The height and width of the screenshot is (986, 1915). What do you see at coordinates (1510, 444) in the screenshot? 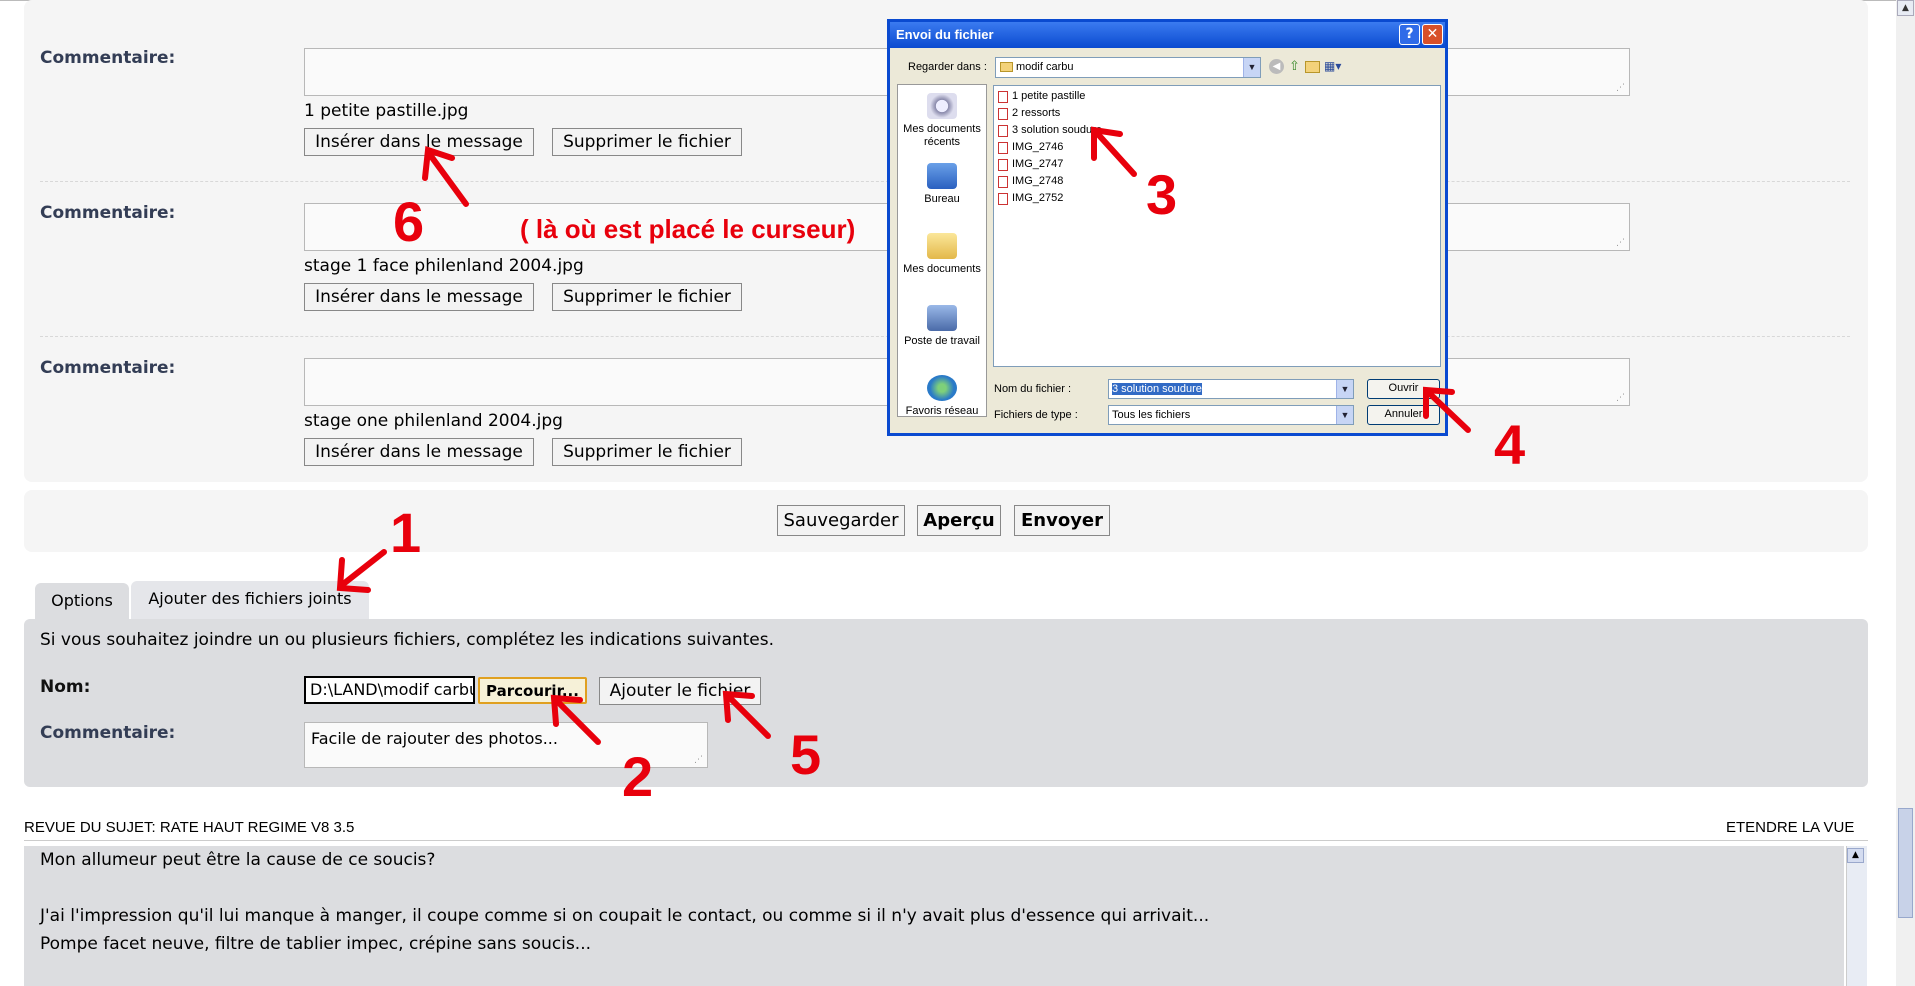
I see `annotation-4: 4` at bounding box center [1510, 444].